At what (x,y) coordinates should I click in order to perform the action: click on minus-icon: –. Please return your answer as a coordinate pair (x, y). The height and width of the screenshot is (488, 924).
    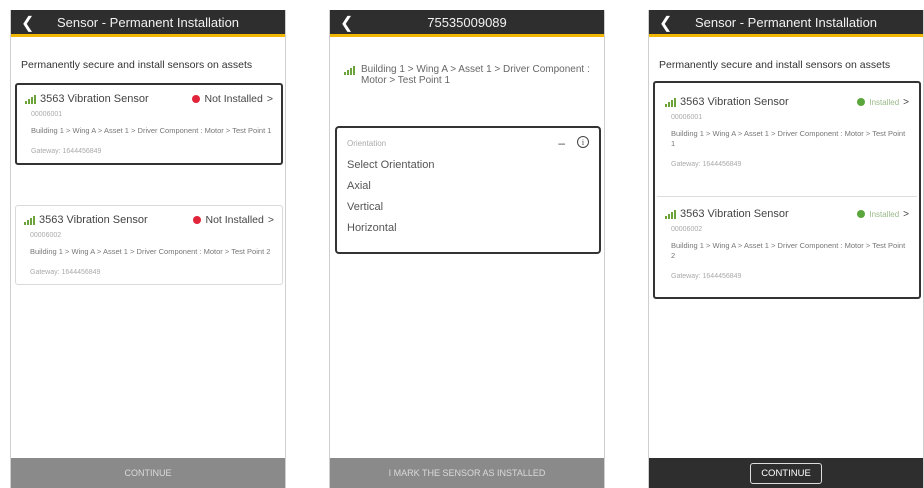
    Looking at the image, I should click on (561, 143).